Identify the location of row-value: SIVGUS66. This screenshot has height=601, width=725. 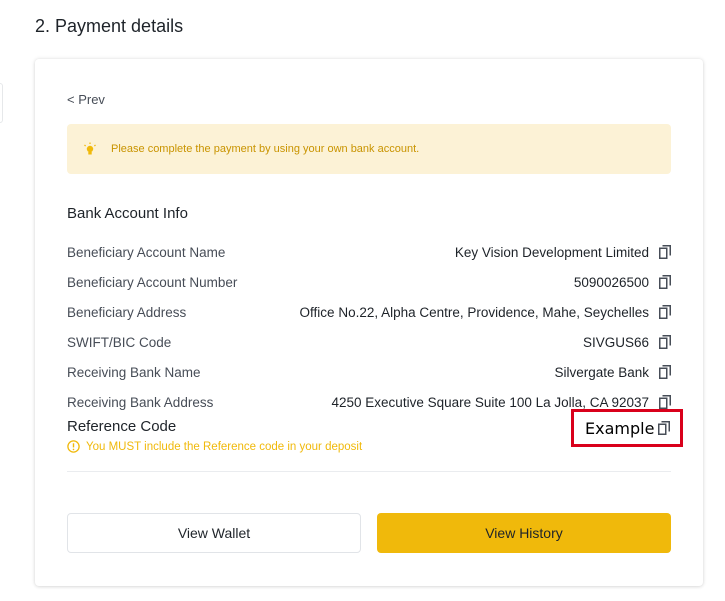
(615, 342).